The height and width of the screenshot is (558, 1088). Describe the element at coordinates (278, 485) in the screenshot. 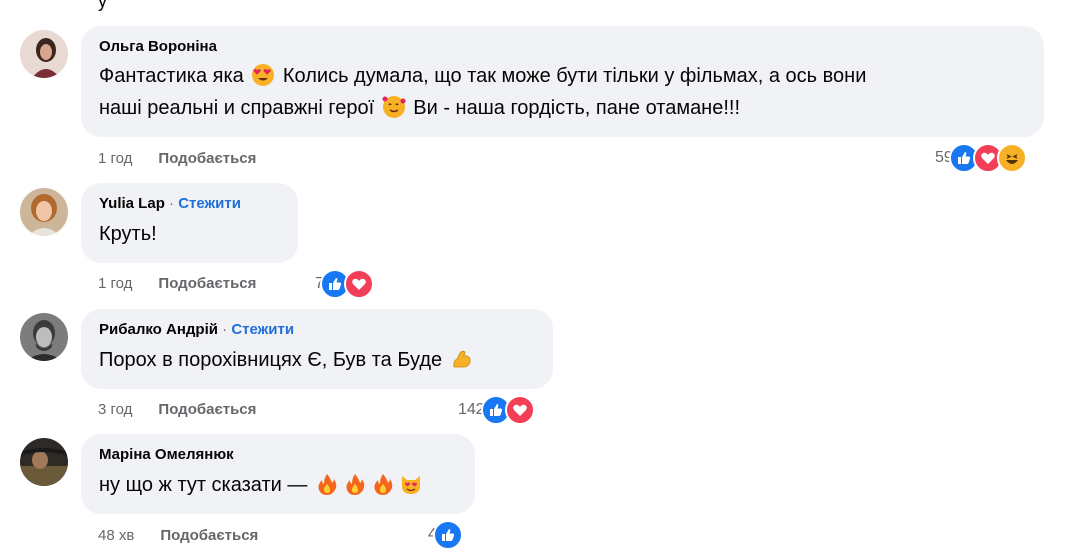

I see `comment-text: ну що ж тут сказати —` at that location.